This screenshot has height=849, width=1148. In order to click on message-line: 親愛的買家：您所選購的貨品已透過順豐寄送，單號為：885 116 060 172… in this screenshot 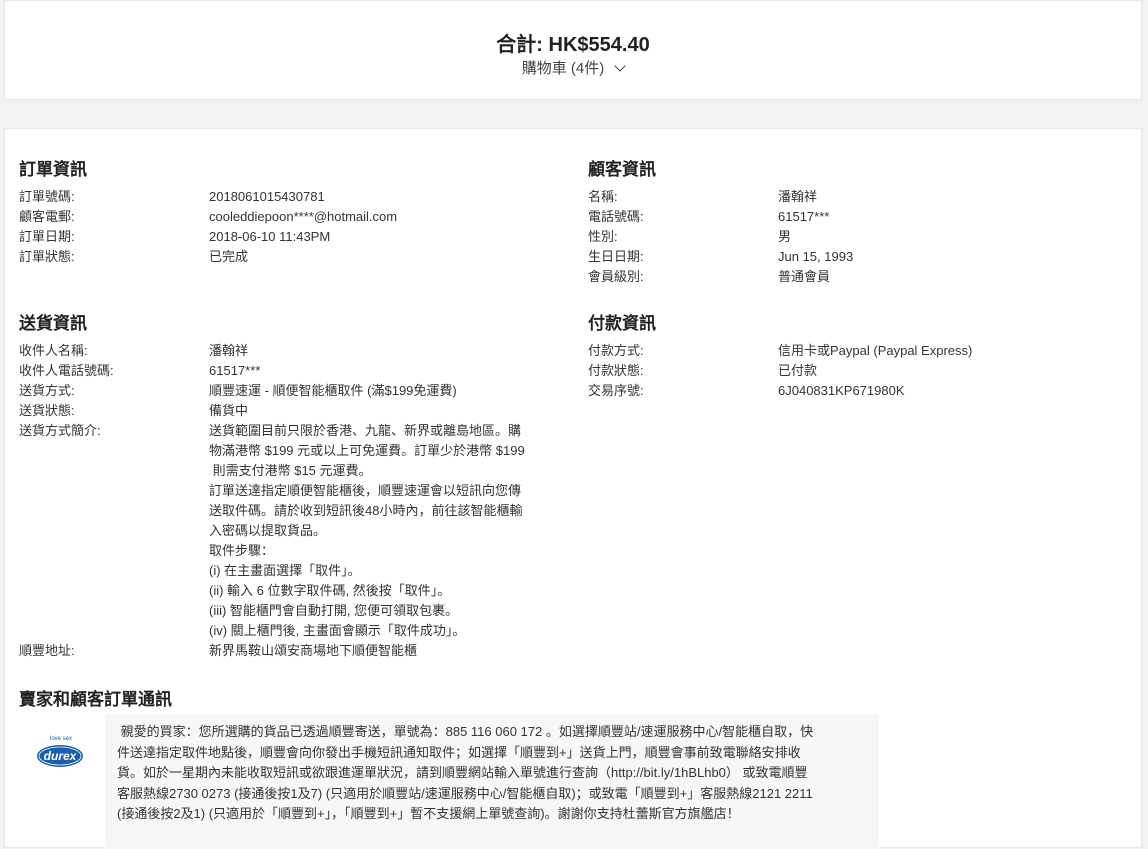, I will do `click(465, 731)`.